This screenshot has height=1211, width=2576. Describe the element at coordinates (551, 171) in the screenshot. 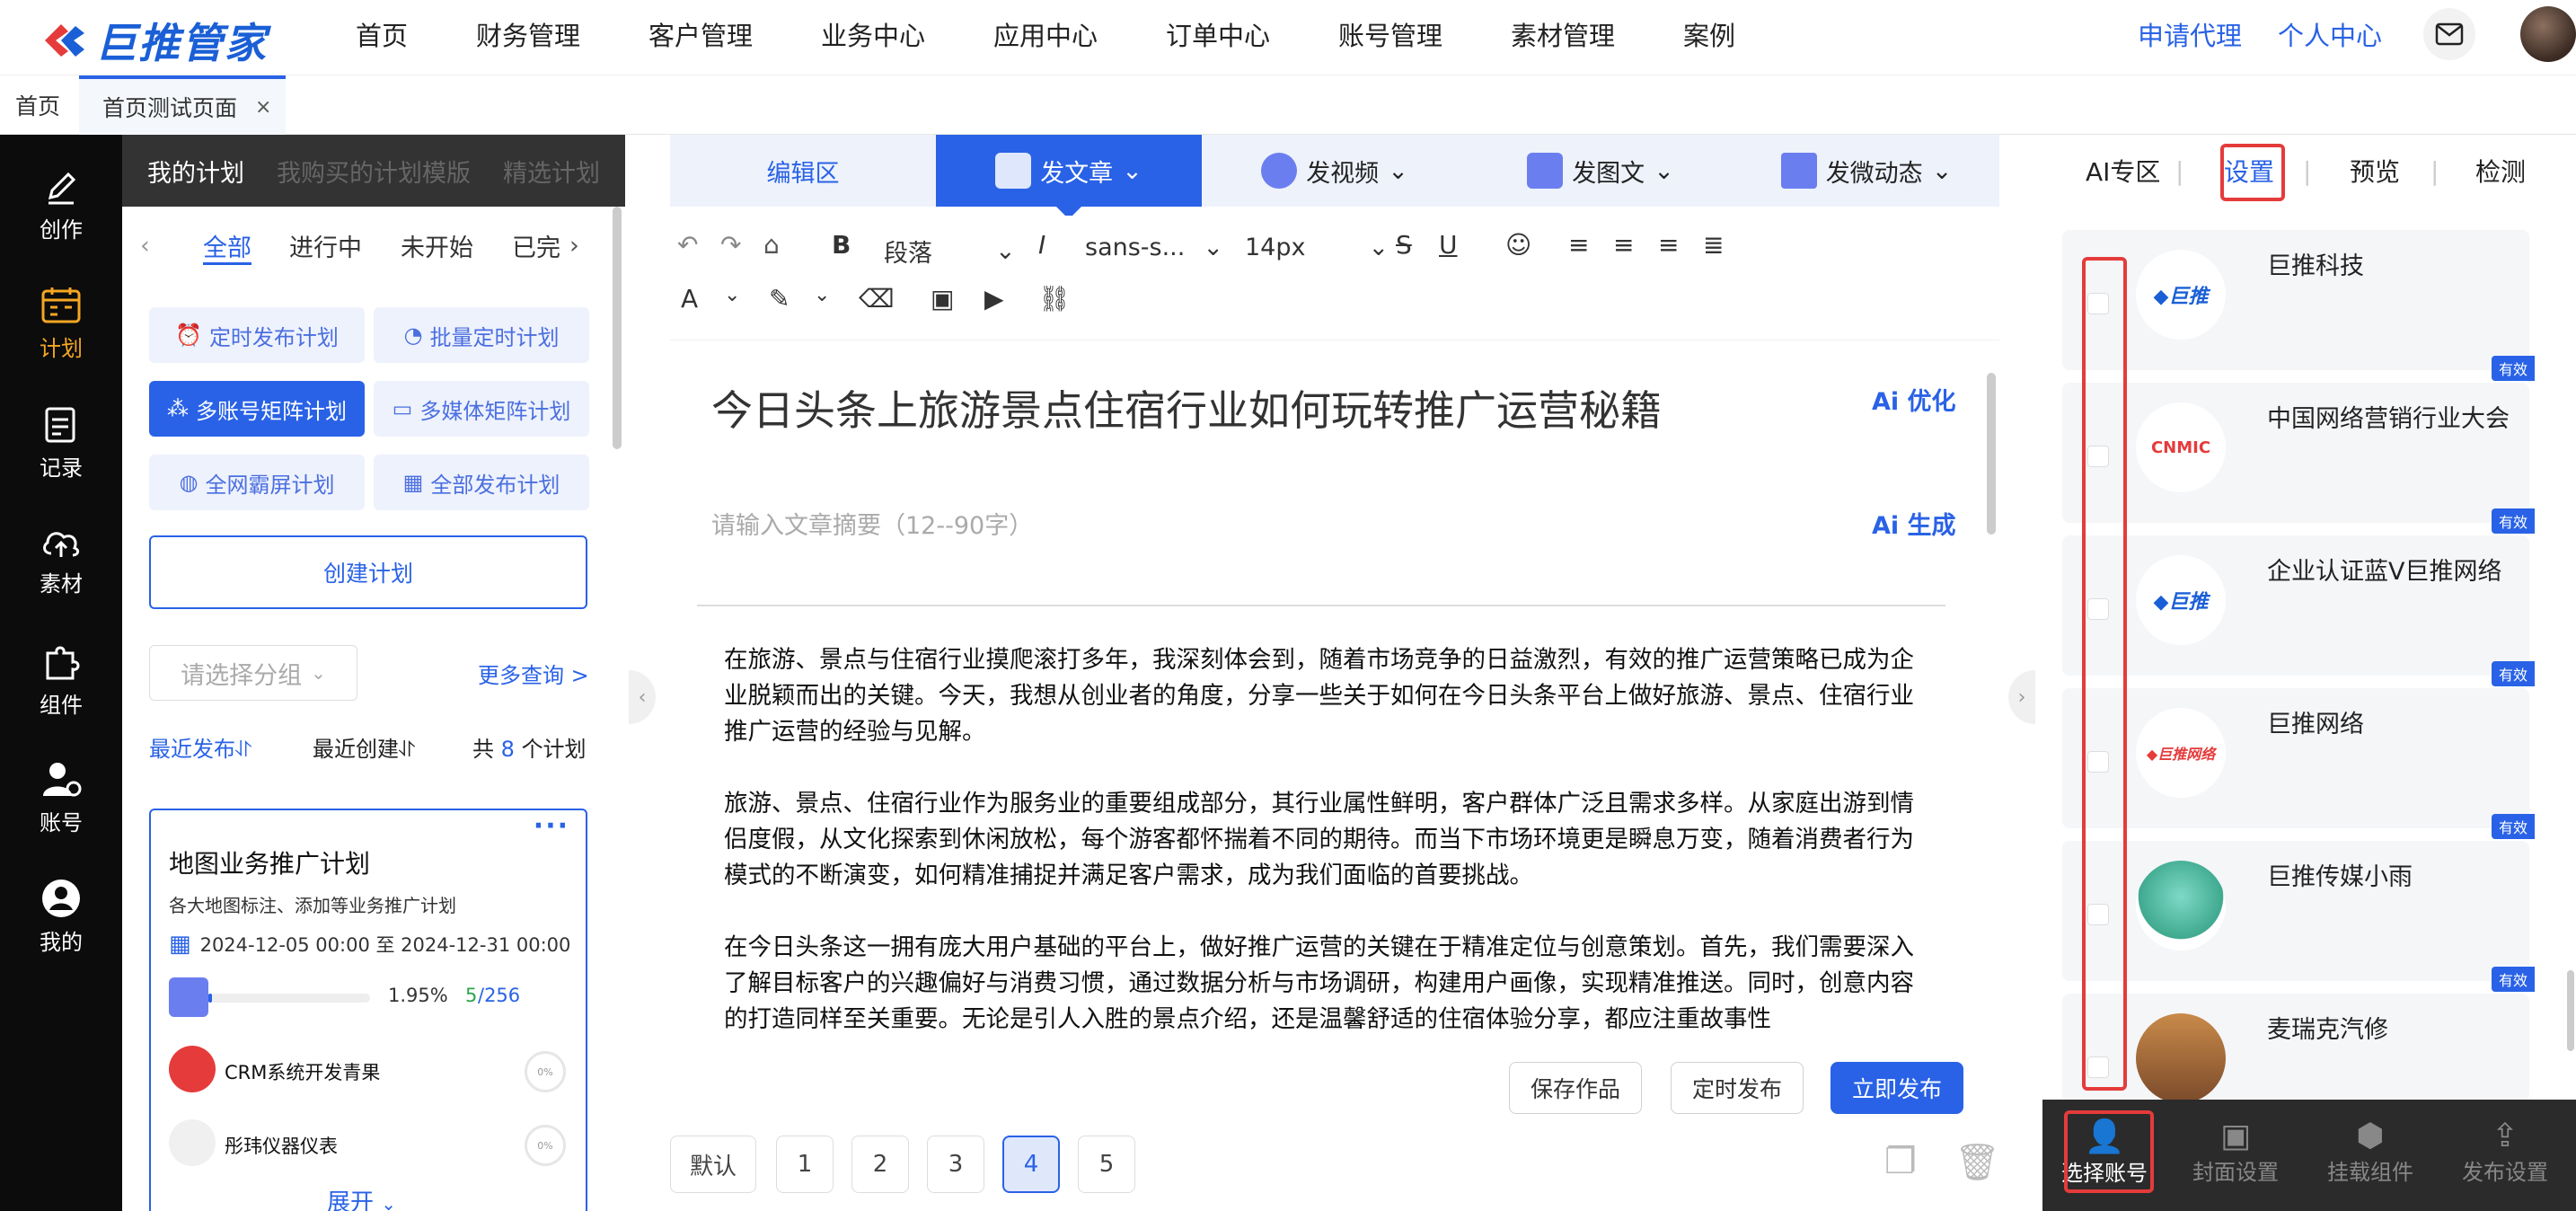

I see `tab-featured-plans: 精选计划` at that location.